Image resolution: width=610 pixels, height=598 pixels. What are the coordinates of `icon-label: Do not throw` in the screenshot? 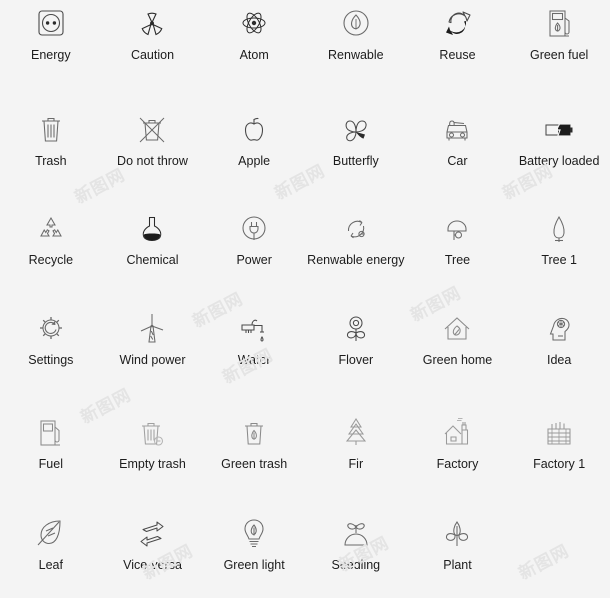 It's located at (152, 160).